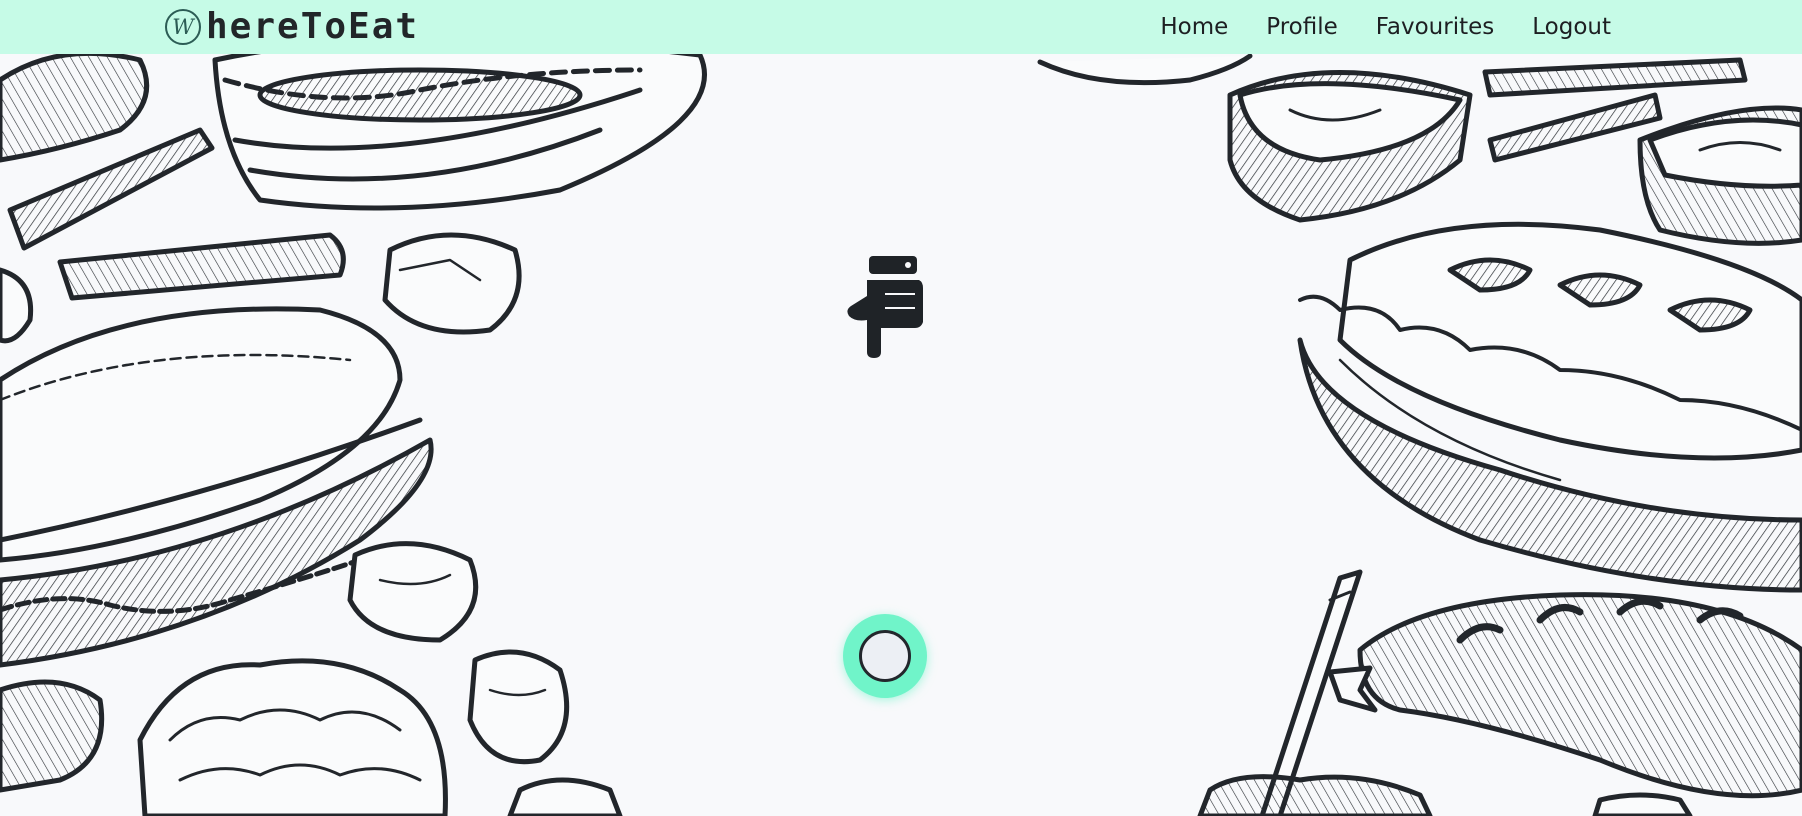 This screenshot has height=816, width=1802. Describe the element at coordinates (1302, 27) in the screenshot. I see `nav-profile-link: Profile` at that location.